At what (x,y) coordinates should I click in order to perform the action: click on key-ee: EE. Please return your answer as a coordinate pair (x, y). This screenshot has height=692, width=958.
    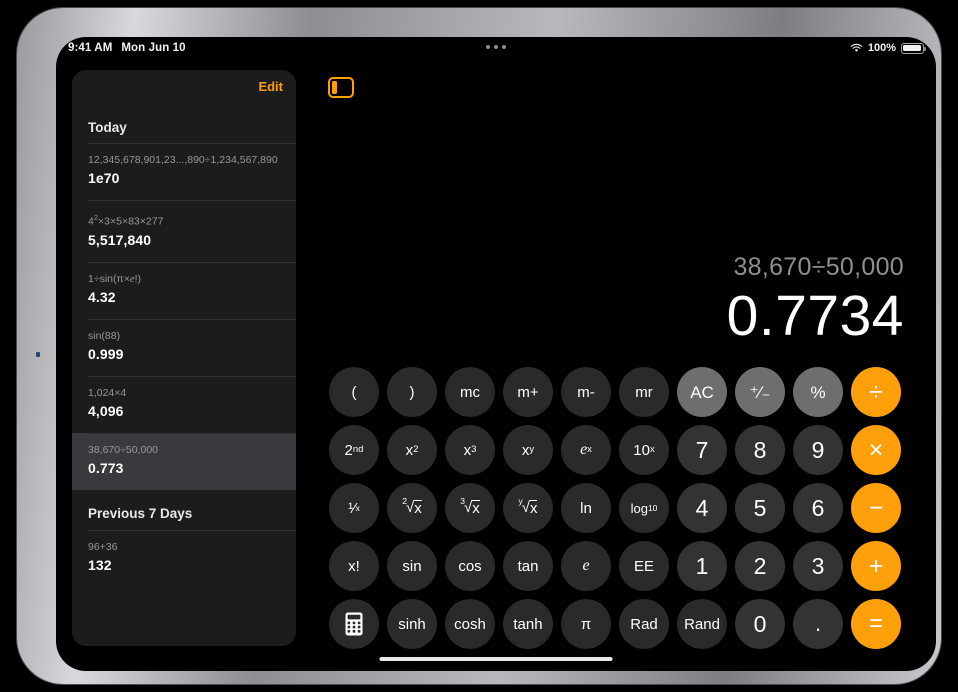
    Looking at the image, I should click on (644, 566).